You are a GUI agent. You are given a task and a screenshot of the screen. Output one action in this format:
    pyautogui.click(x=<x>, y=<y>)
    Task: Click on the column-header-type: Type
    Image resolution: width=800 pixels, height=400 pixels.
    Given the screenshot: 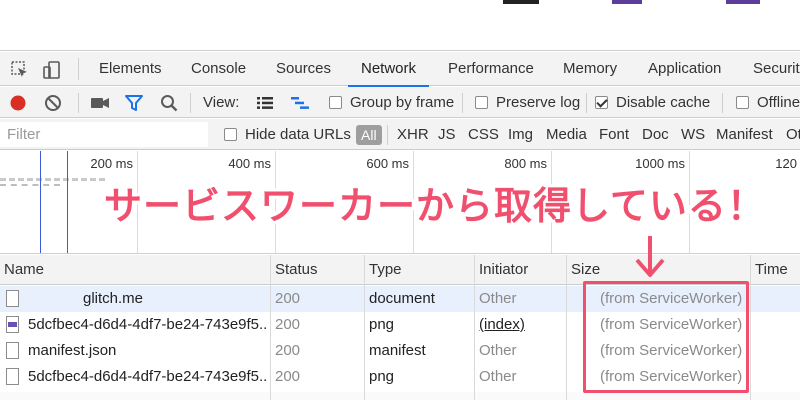 What is the action you would take?
    pyautogui.click(x=385, y=270)
    